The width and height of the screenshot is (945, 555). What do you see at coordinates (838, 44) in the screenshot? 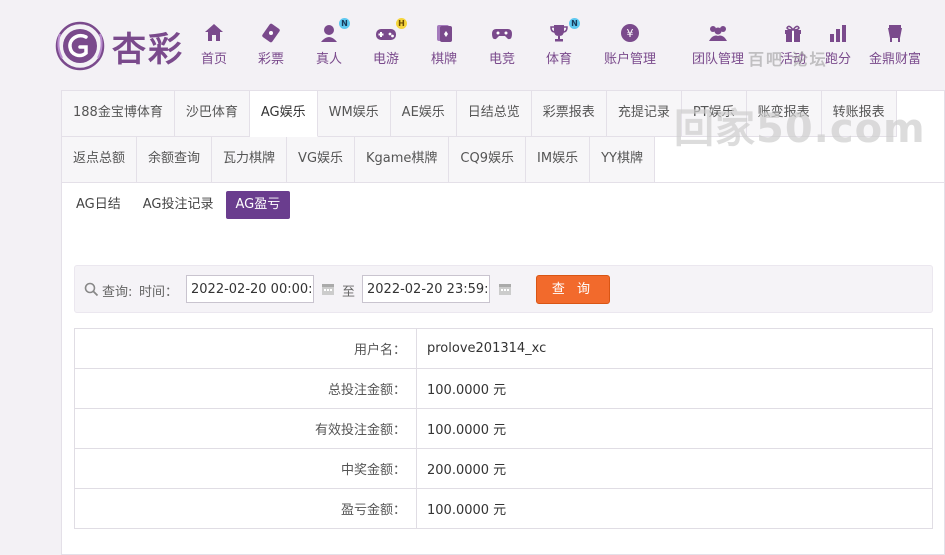
I see `nav-running-score: 跑分` at bounding box center [838, 44].